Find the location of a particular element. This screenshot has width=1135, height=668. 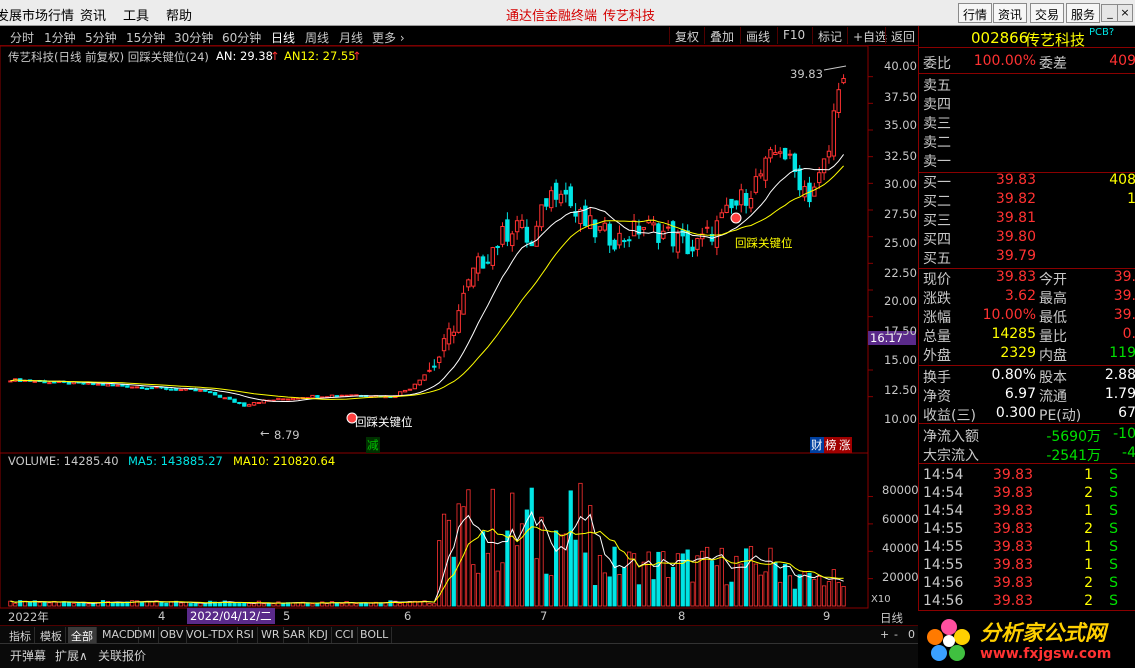

flow-value-2: -4 is located at coordinates (1128, 453).